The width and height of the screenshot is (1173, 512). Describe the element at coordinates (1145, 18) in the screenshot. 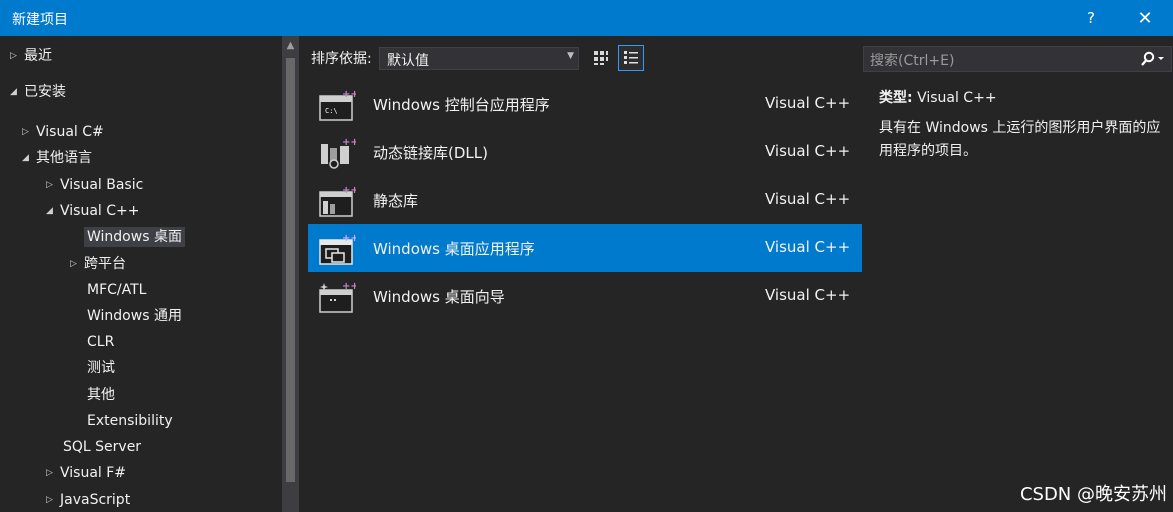

I see `close-button: ✕` at that location.